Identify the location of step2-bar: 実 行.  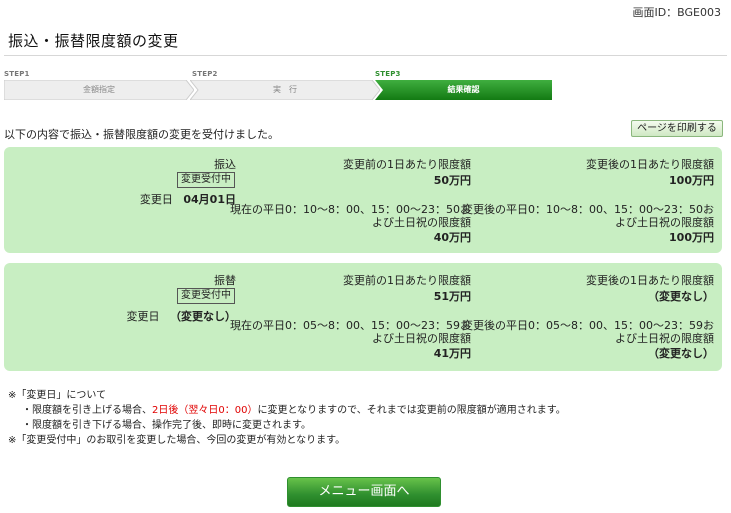
(285, 90).